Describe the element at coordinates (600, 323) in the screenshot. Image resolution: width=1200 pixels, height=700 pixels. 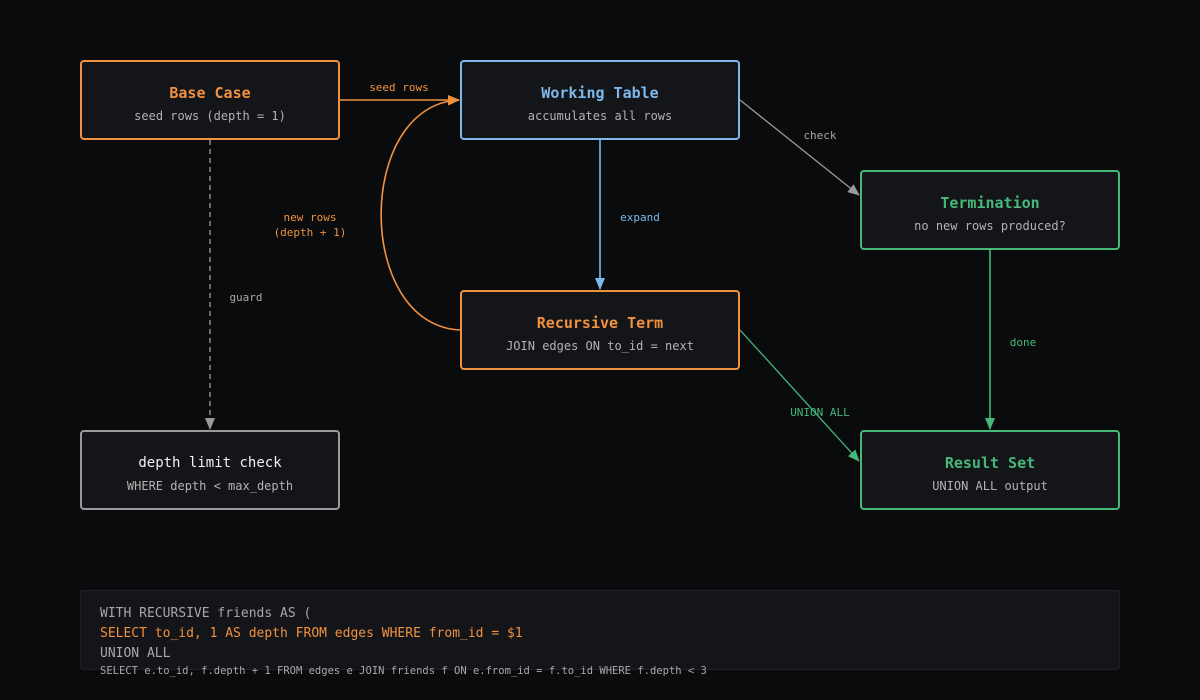
I see `node-recursive-term-title: Recursive Term` at that location.